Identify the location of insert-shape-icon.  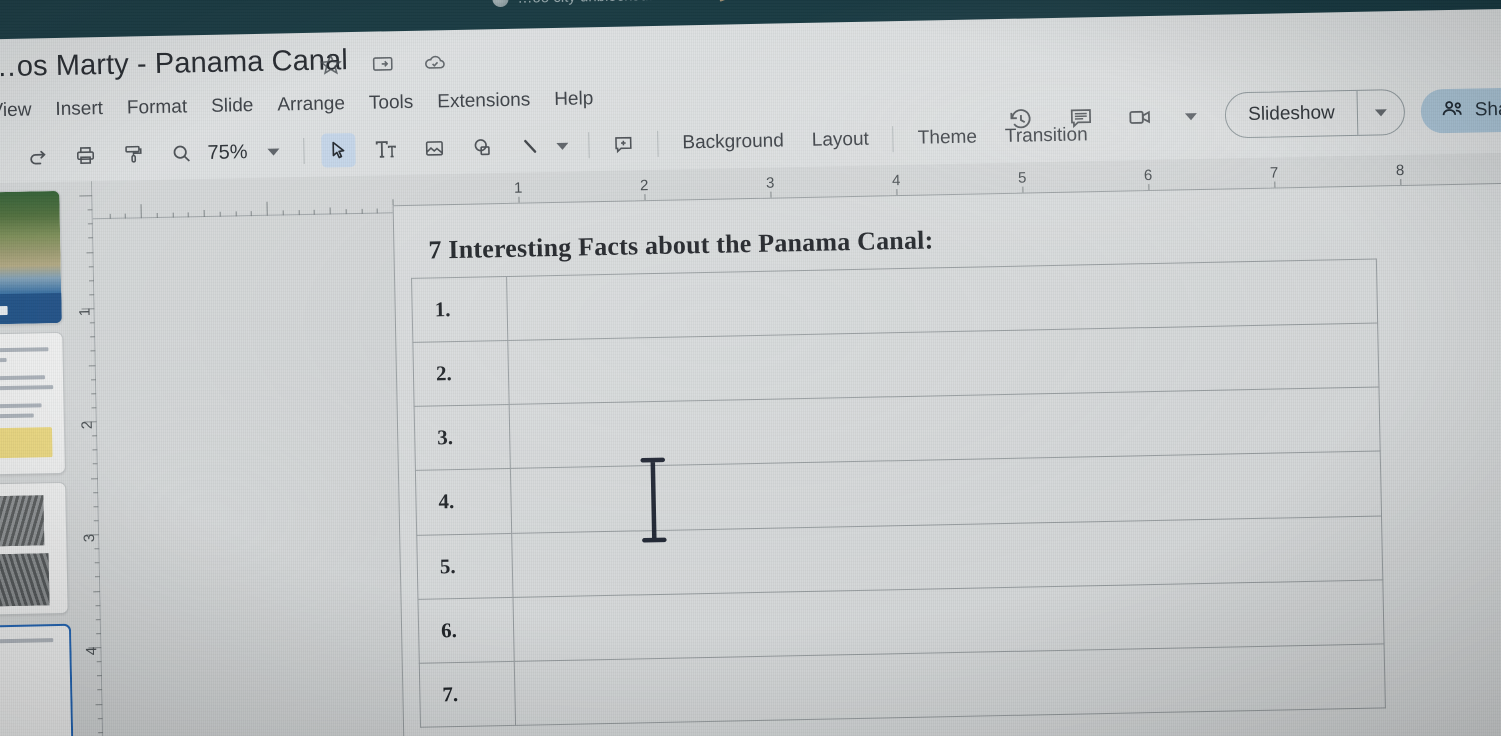
(482, 147).